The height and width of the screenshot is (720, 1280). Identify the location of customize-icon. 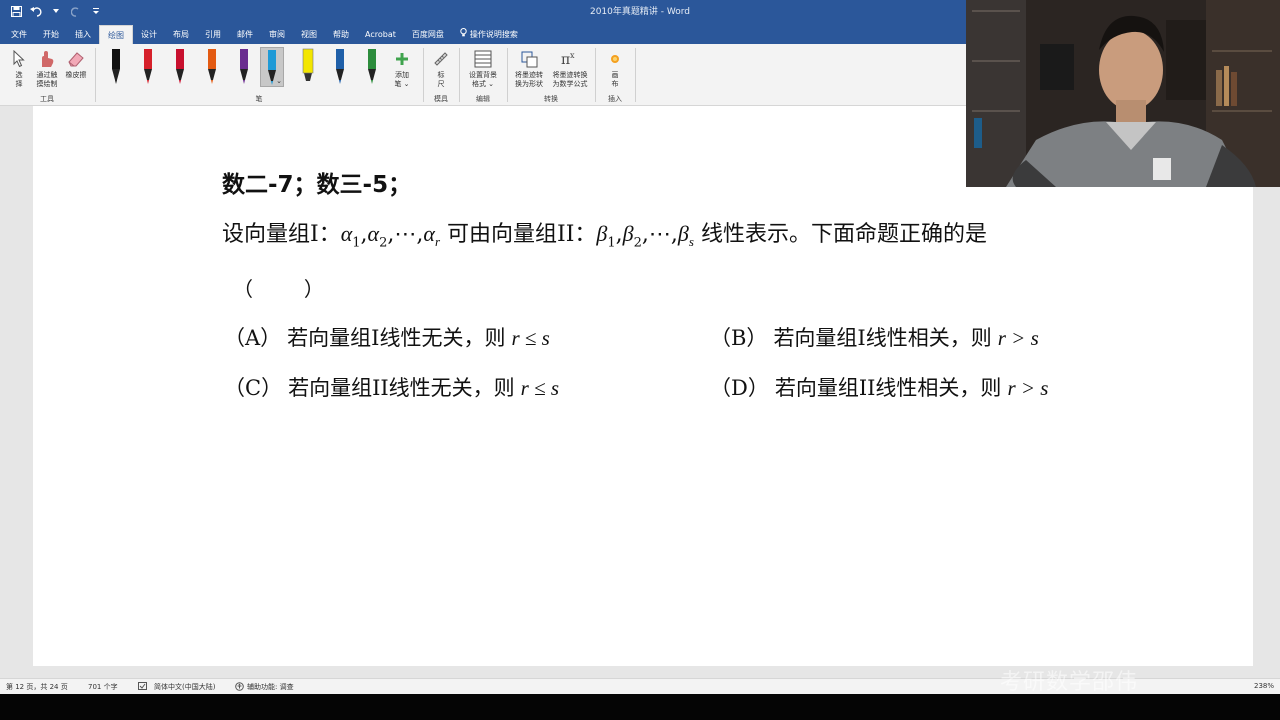
(96, 11).